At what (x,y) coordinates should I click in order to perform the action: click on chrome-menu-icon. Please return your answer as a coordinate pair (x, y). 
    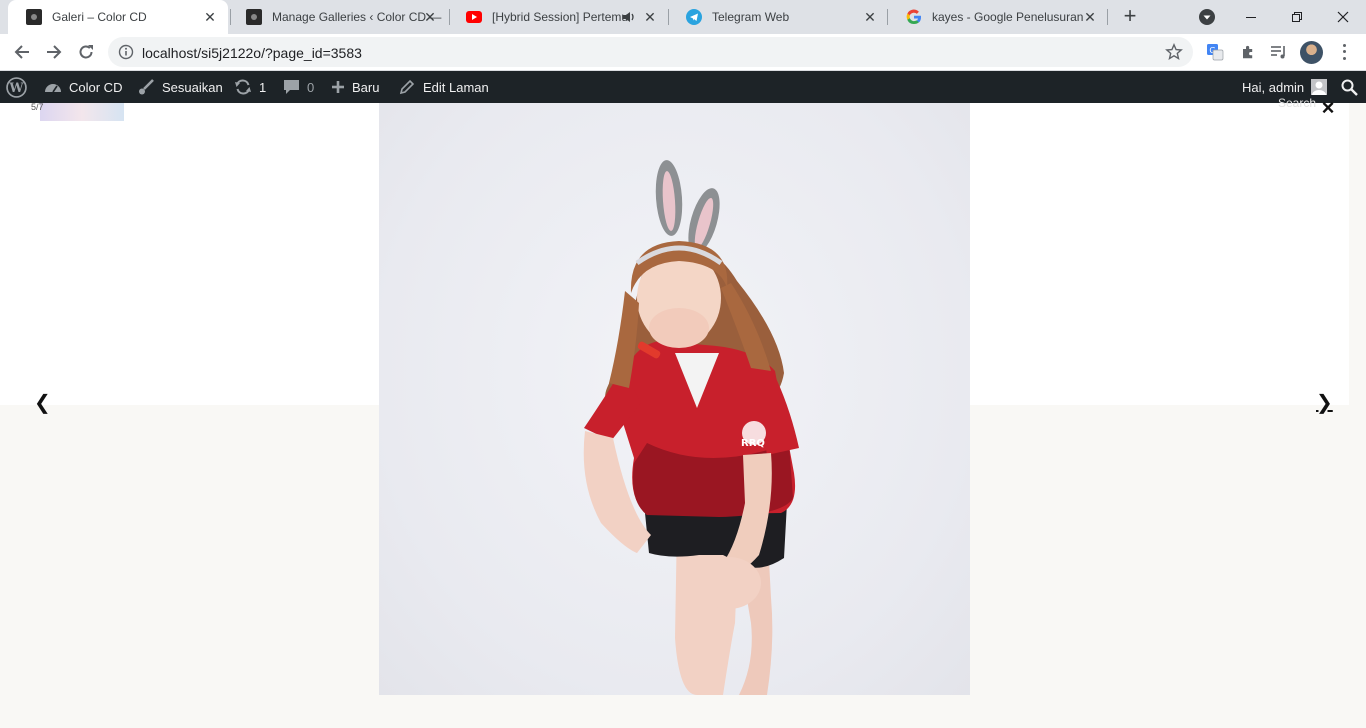
    Looking at the image, I should click on (1344, 52).